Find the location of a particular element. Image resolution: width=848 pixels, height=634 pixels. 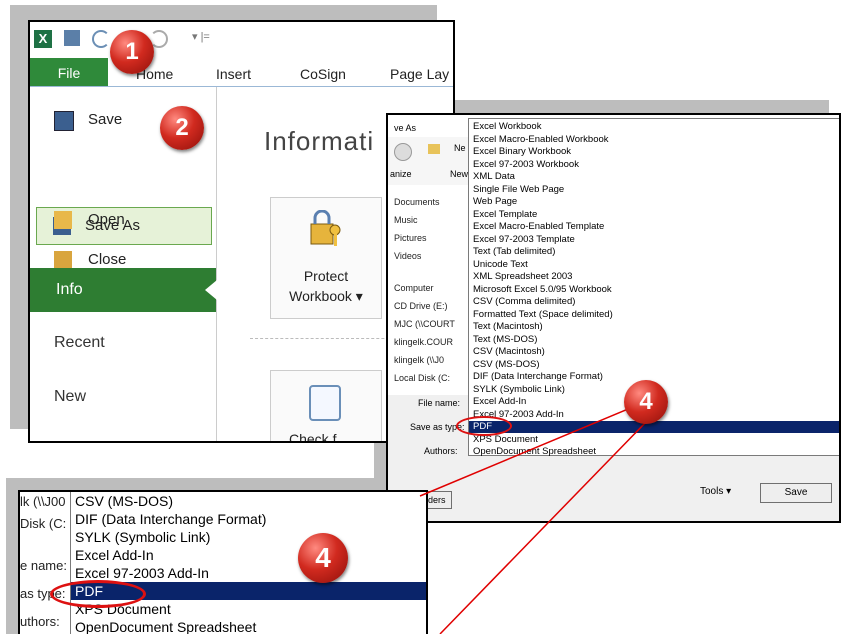

step-badge-2: 2 is located at coordinates (182, 128).